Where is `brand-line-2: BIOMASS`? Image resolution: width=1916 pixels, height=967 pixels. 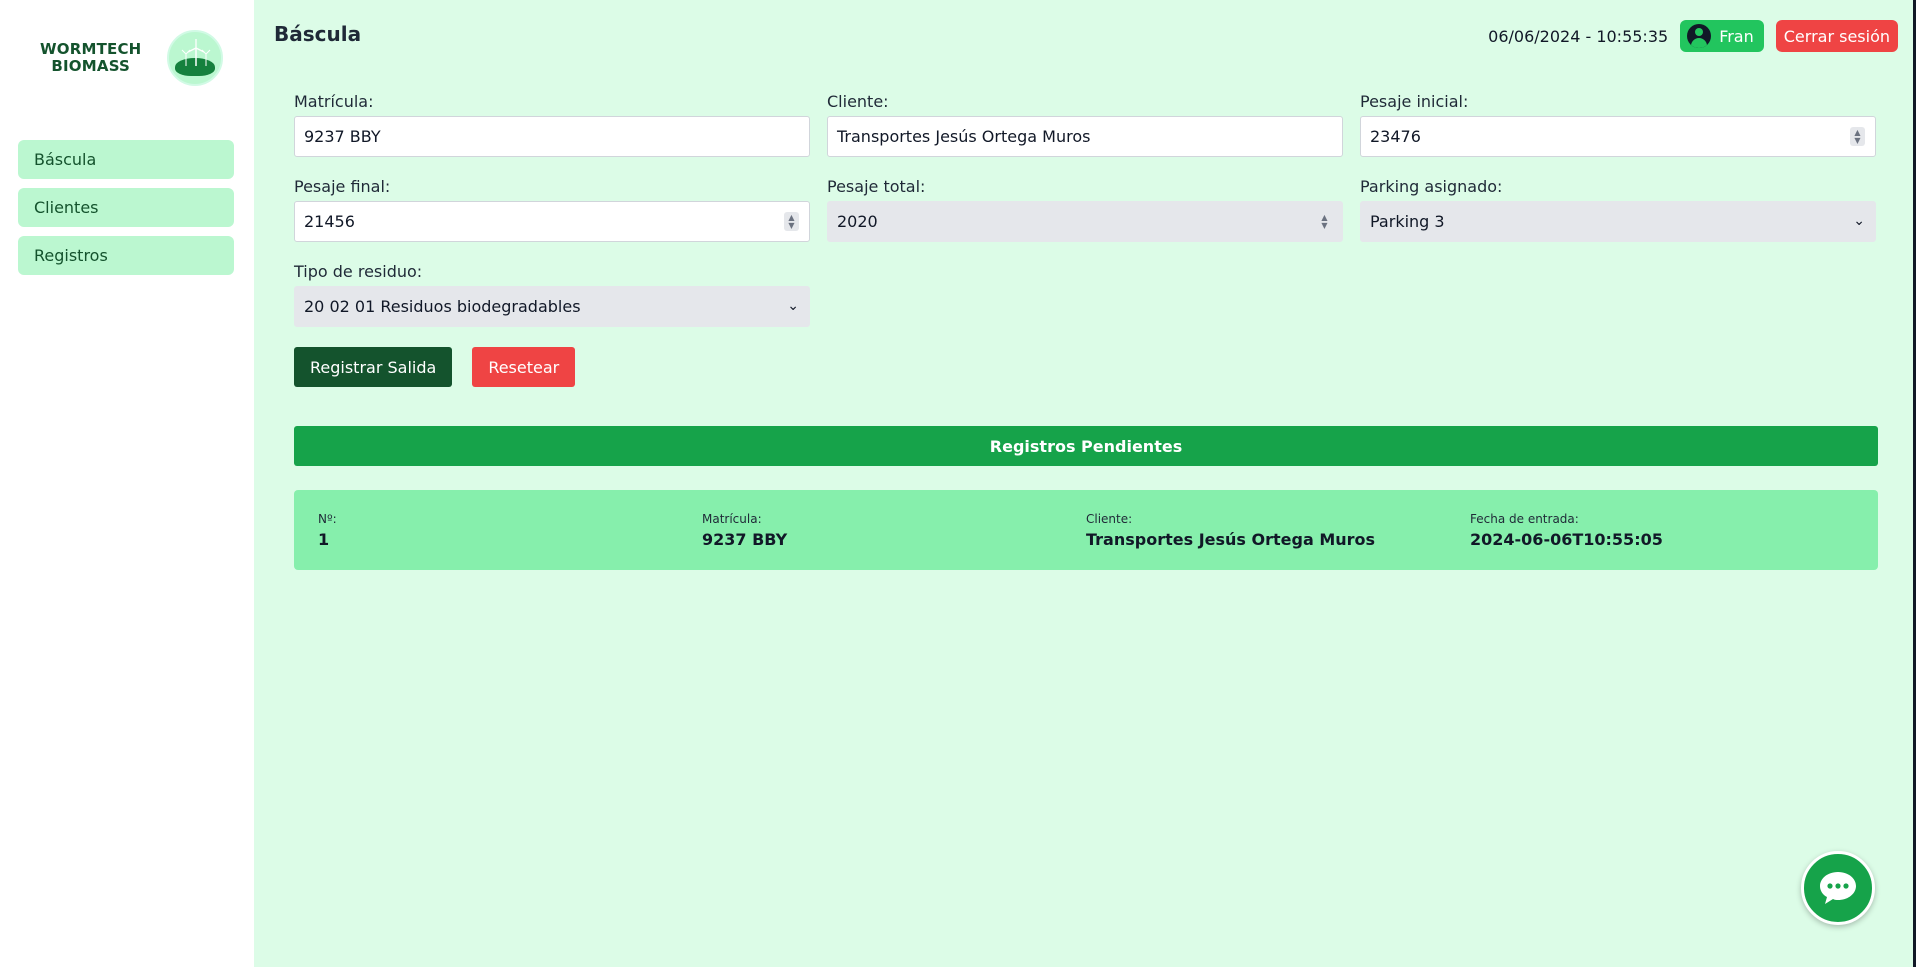
brand-line-2: BIOMASS is located at coordinates (91, 66).